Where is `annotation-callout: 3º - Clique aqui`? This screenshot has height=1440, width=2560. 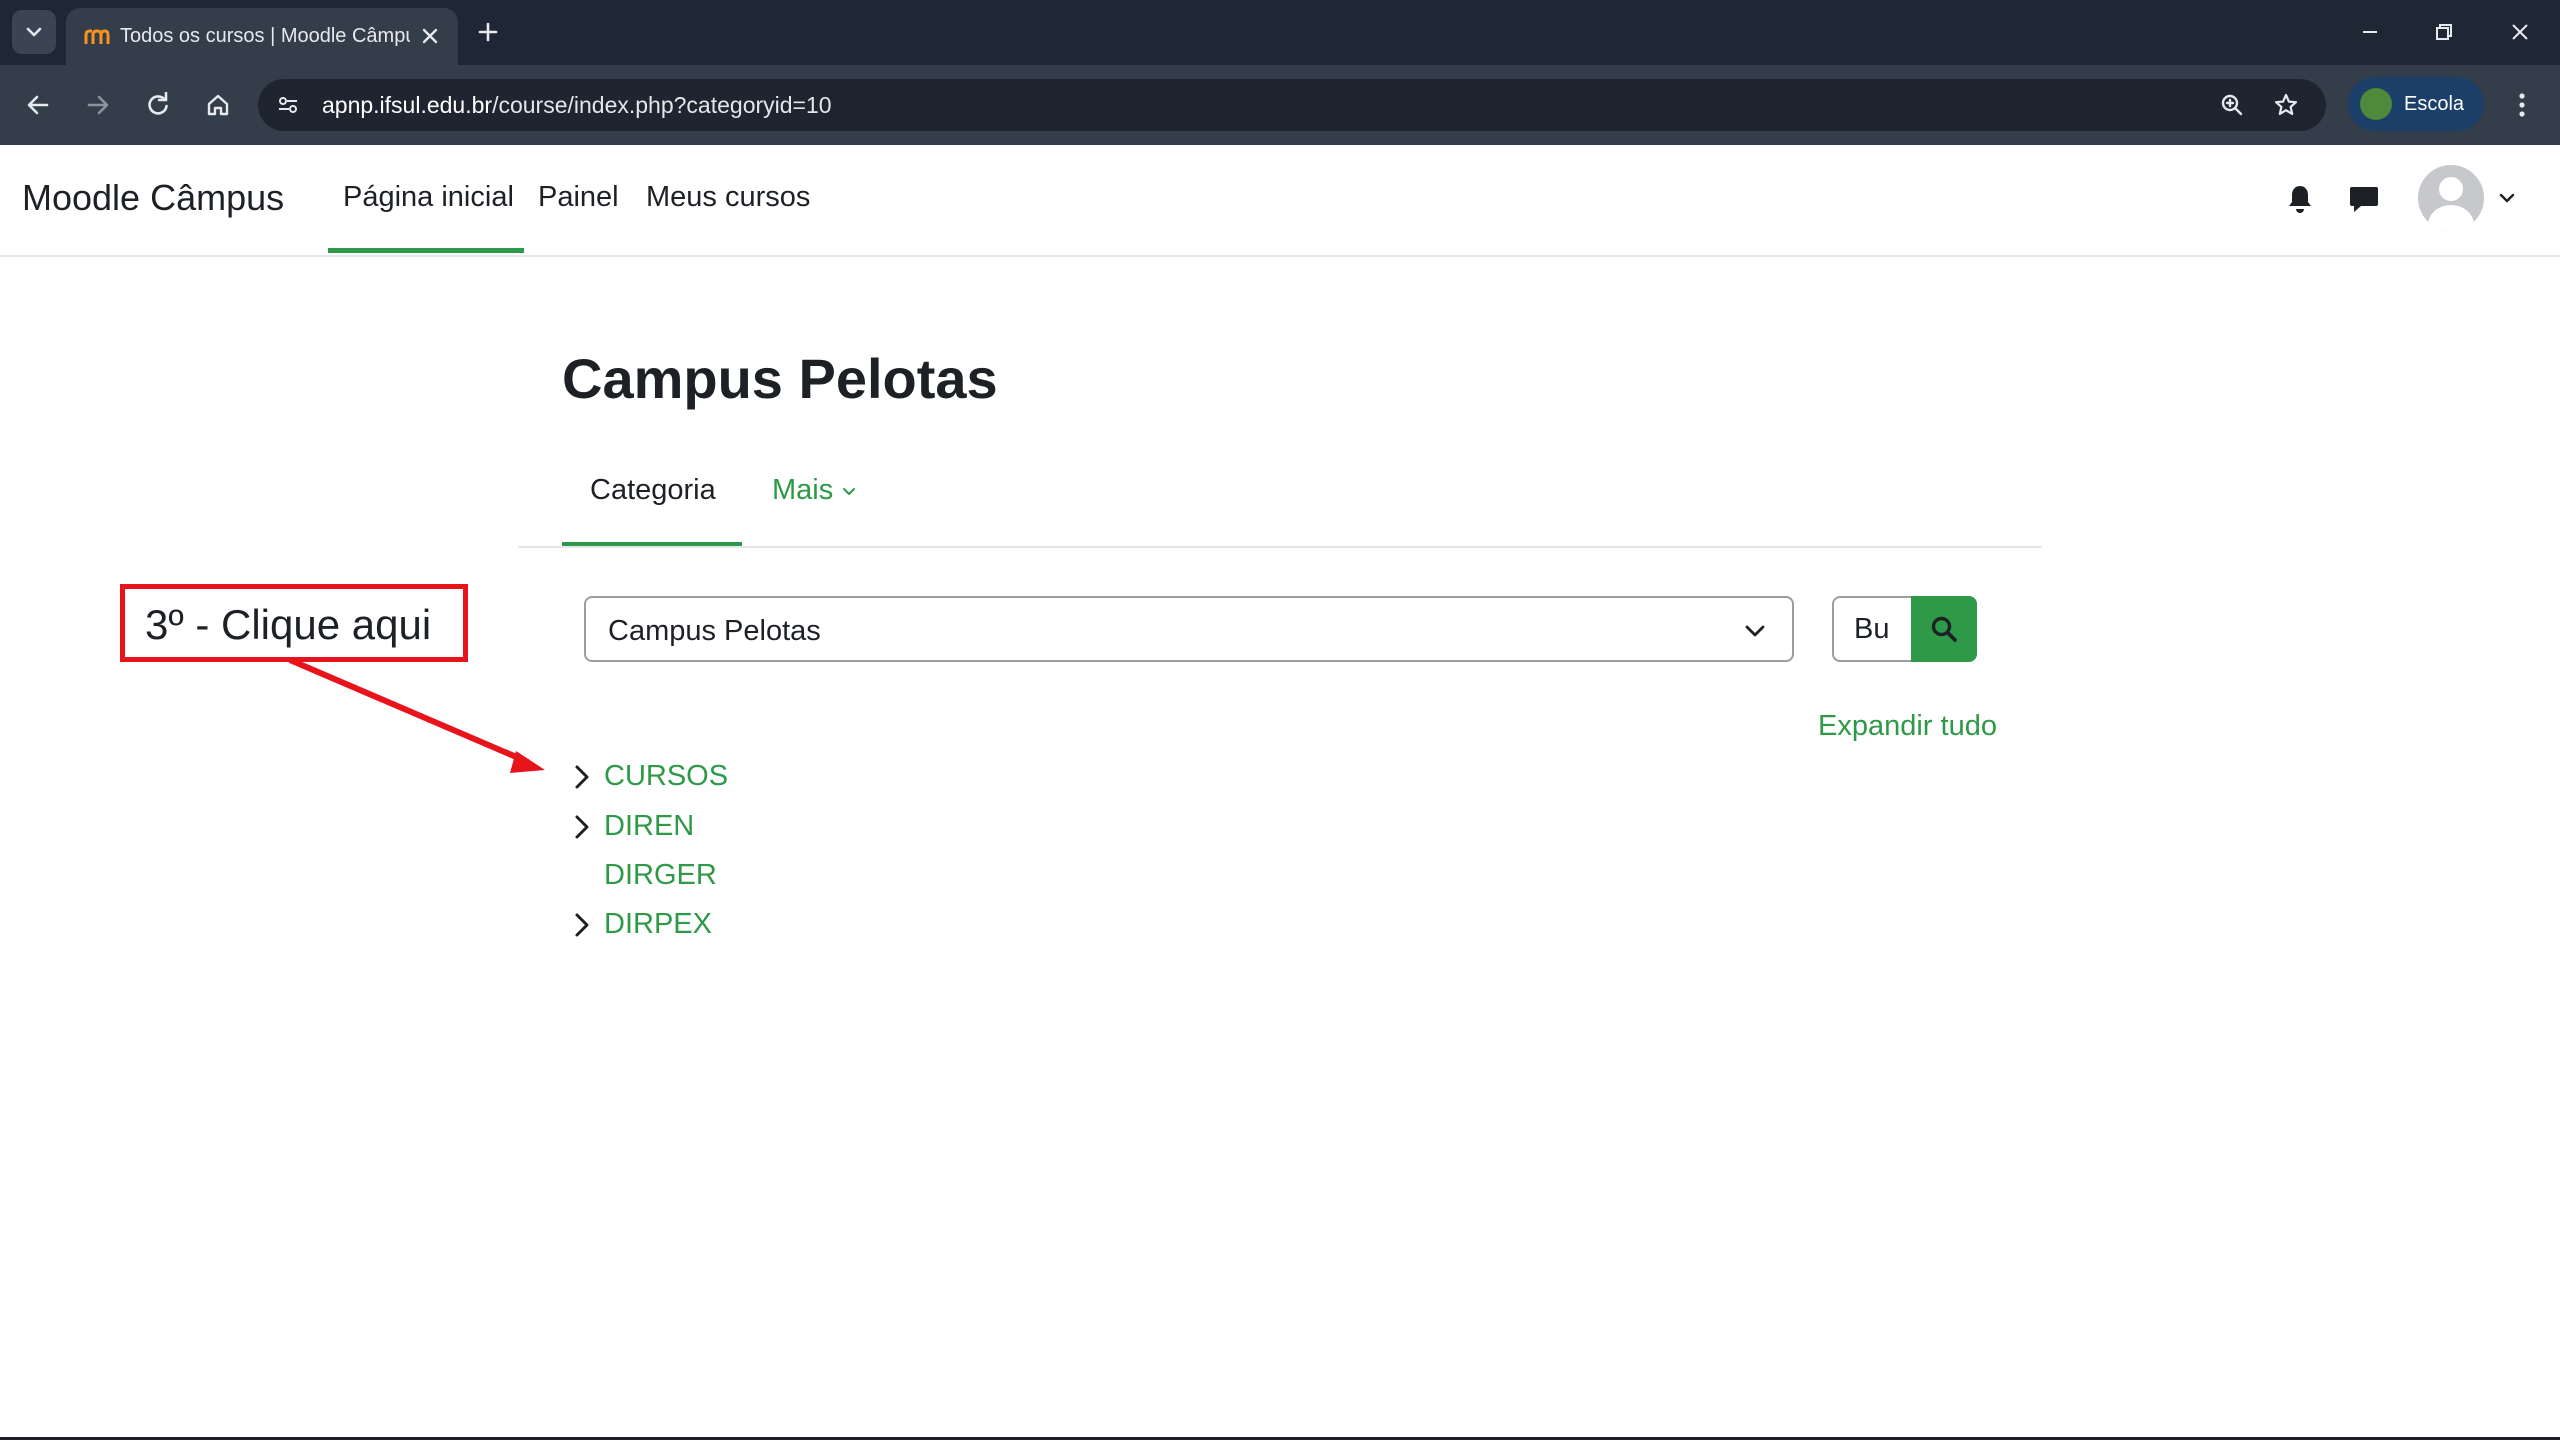
annotation-callout: 3º - Clique aqui is located at coordinates (294, 623).